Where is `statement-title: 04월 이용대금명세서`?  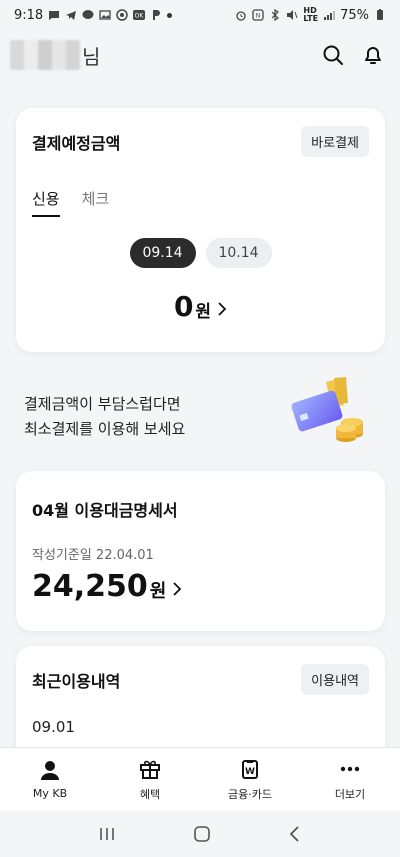
statement-title: 04월 이용대금명세서 is located at coordinates (105, 510).